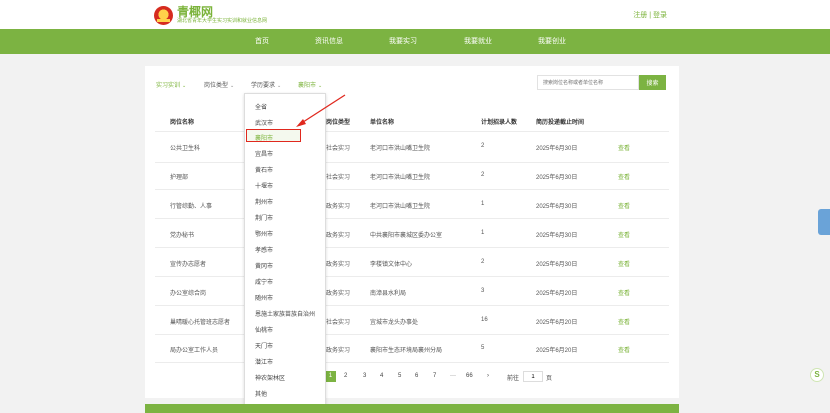  Describe the element at coordinates (382, 123) in the screenshot. I see `header-company-name: 单位名称` at that location.